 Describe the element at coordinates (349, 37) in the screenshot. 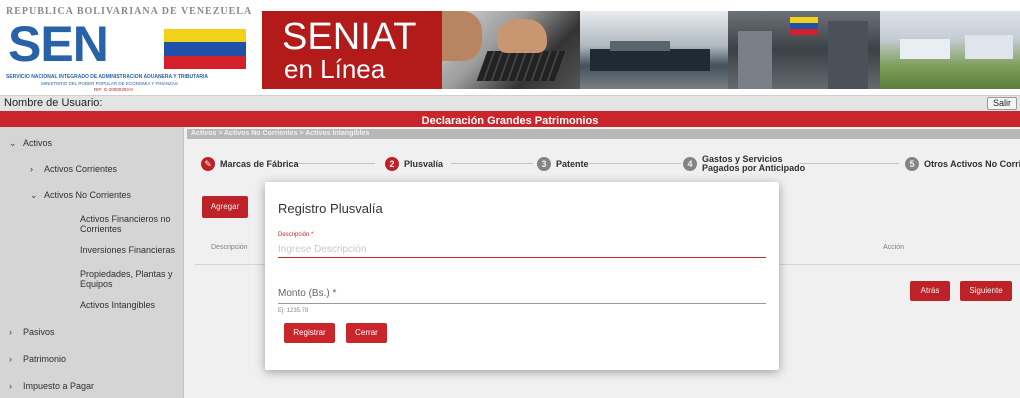

I see `online-title: SENIAT` at that location.